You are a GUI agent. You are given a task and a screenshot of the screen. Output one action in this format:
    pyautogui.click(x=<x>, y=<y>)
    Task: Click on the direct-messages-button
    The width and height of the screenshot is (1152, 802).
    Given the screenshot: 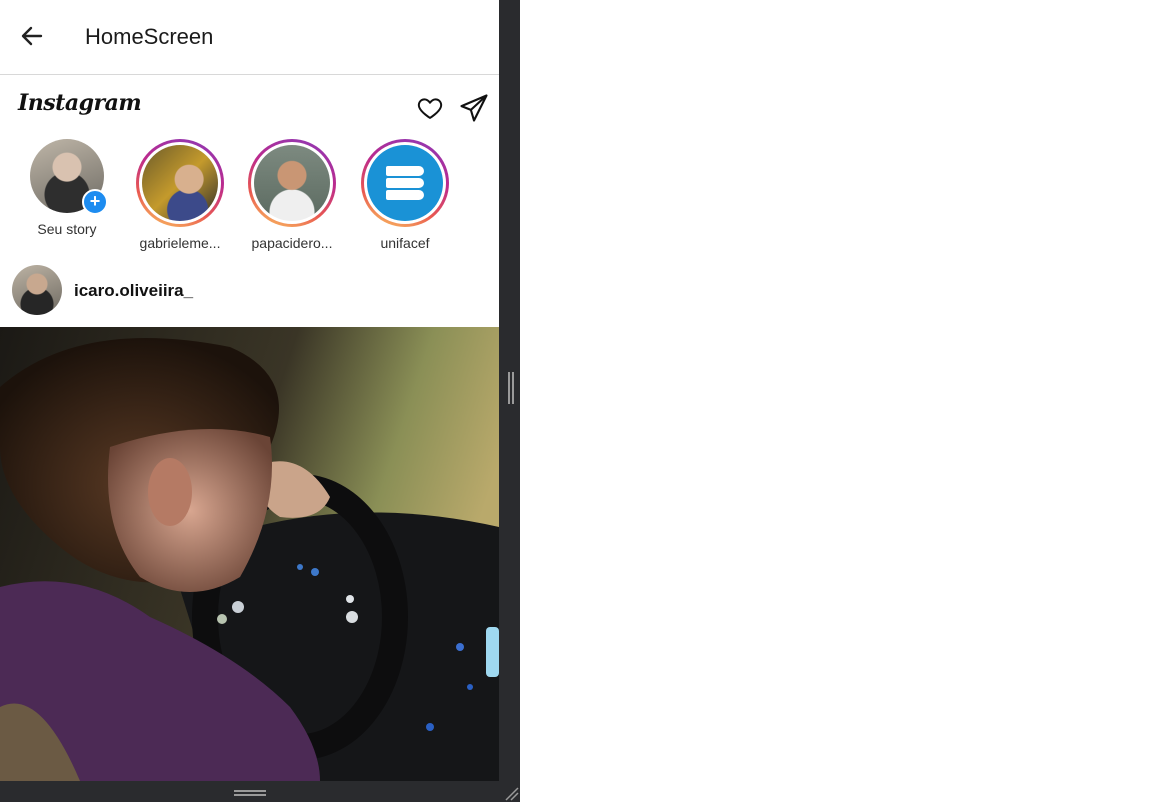 What is the action you would take?
    pyautogui.click(x=474, y=108)
    